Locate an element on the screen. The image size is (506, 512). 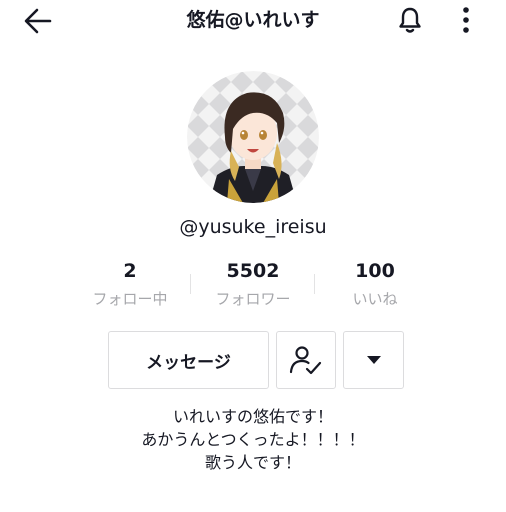
caret-down-icon is located at coordinates (373, 360).